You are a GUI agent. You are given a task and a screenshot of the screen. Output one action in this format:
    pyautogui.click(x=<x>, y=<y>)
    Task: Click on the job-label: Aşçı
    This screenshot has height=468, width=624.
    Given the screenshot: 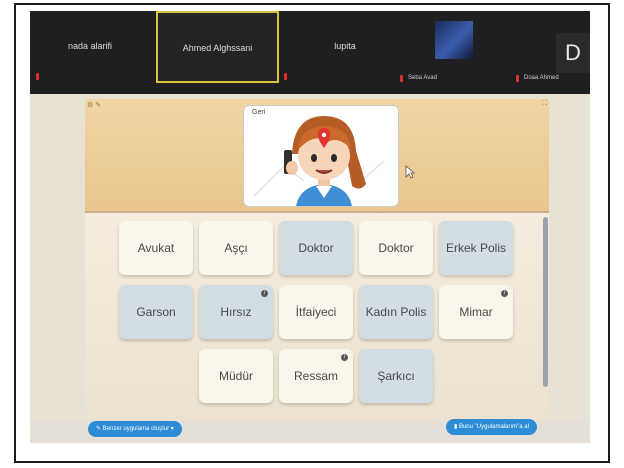 What is the action you would take?
    pyautogui.click(x=236, y=248)
    